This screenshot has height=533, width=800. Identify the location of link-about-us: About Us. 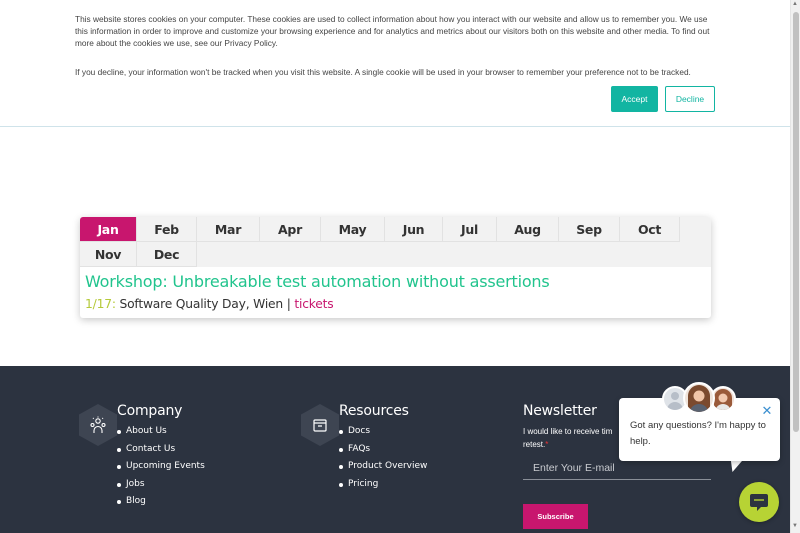
(161, 435).